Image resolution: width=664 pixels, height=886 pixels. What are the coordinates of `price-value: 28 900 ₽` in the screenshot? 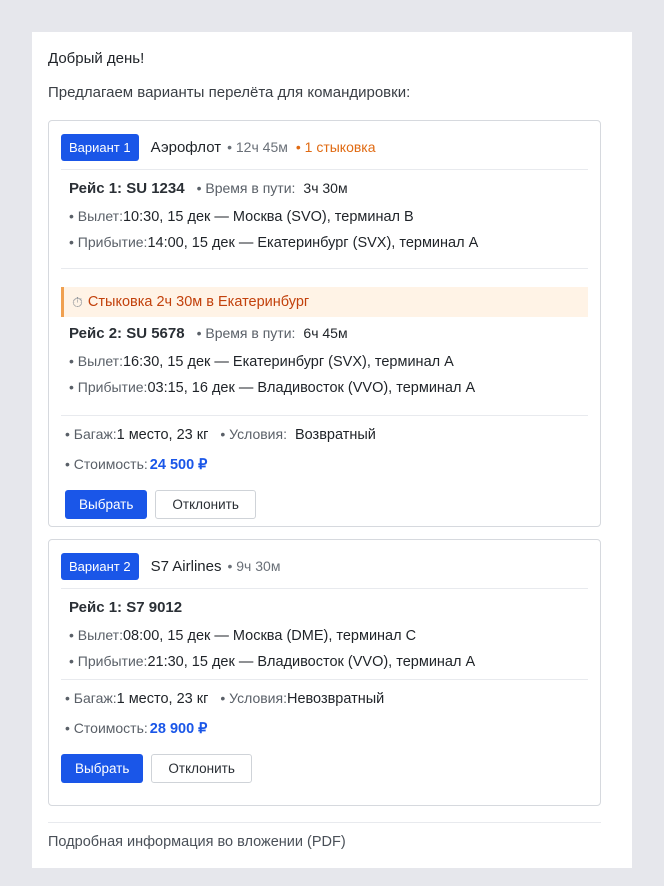 It's located at (178, 729).